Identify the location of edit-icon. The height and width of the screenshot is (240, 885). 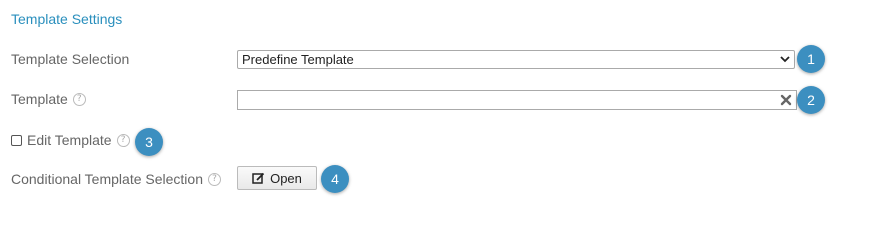
(258, 178).